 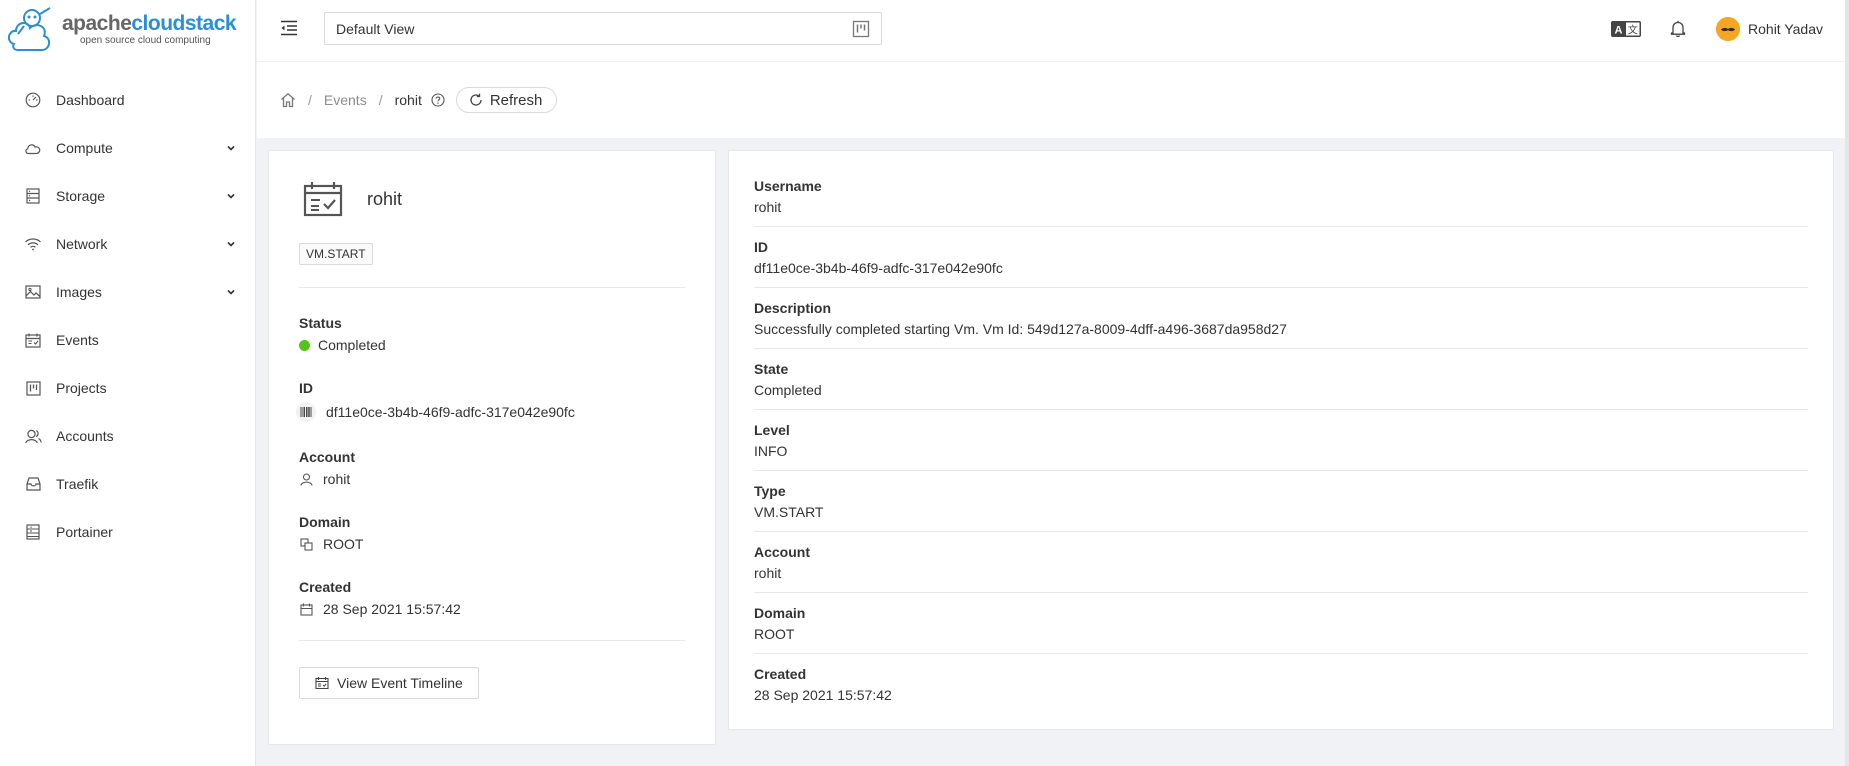 I want to click on project-icon, so click(x=33, y=388).